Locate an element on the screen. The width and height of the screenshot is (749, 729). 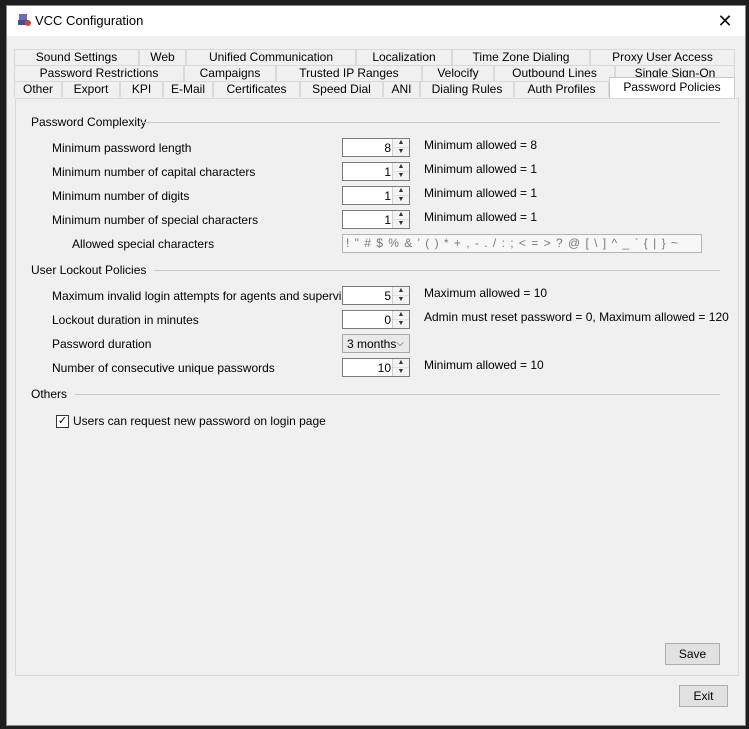
min-special-label: Minimum number of special characters is located at coordinates (155, 220).